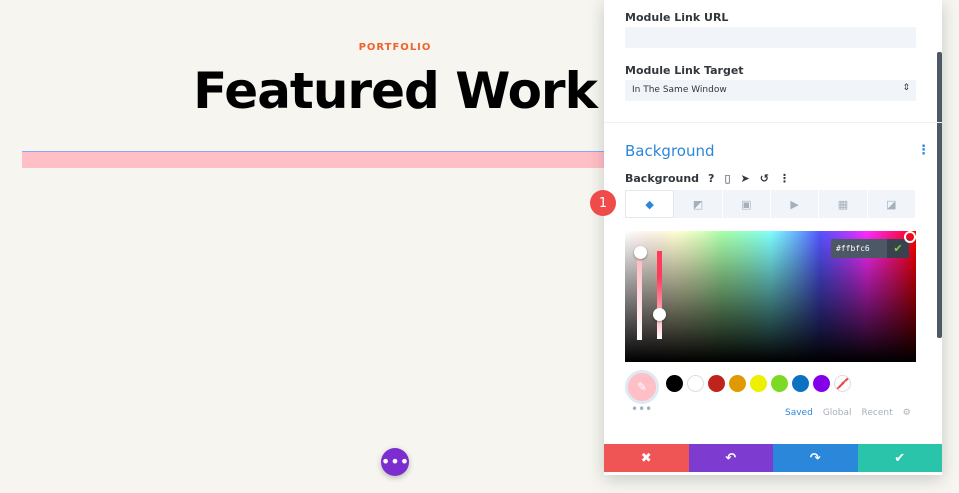 This screenshot has width=959, height=493. What do you see at coordinates (716, 383) in the screenshot?
I see `swatch-red` at bounding box center [716, 383].